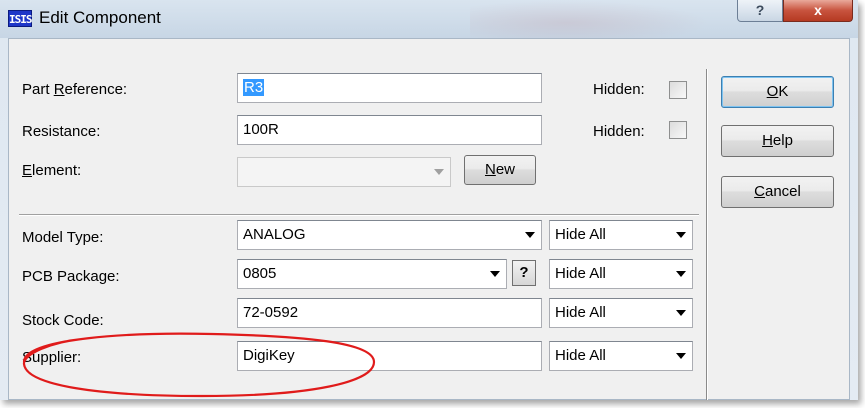  What do you see at coordinates (71, 276) in the screenshot?
I see `pcb-package-label: PCB Package:` at bounding box center [71, 276].